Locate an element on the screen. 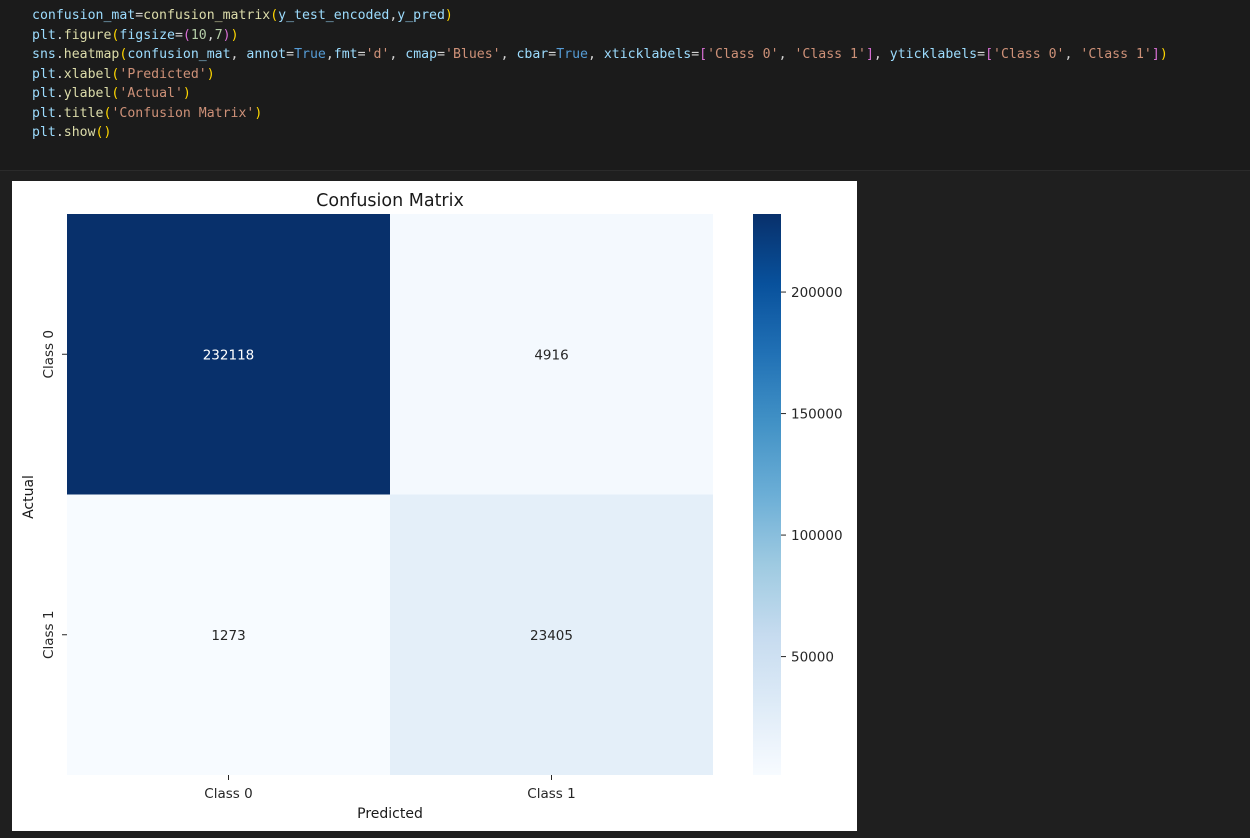 This screenshot has width=1250, height=838. code-token: cmap is located at coordinates (421, 54).